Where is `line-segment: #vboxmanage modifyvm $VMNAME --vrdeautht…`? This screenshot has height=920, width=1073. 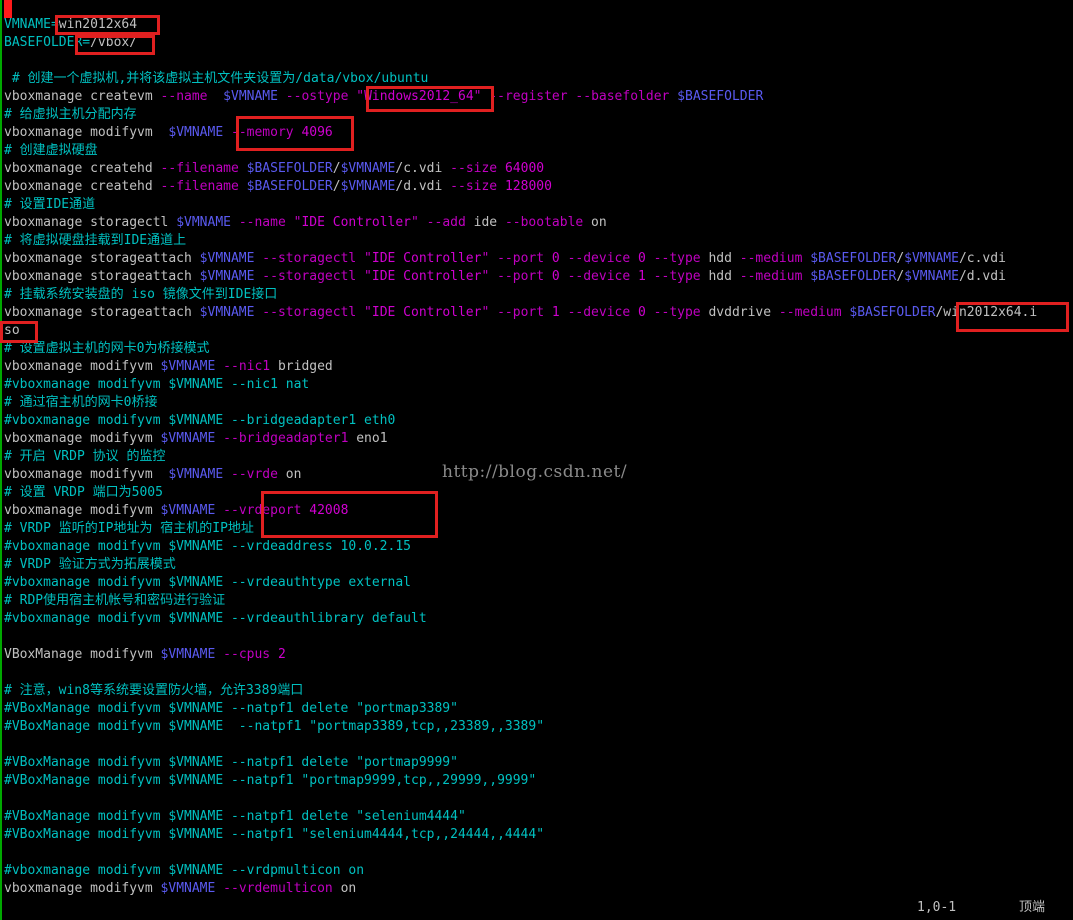 line-segment: #vboxmanage modifyvm $VMNAME --vrdeautht… is located at coordinates (207, 582).